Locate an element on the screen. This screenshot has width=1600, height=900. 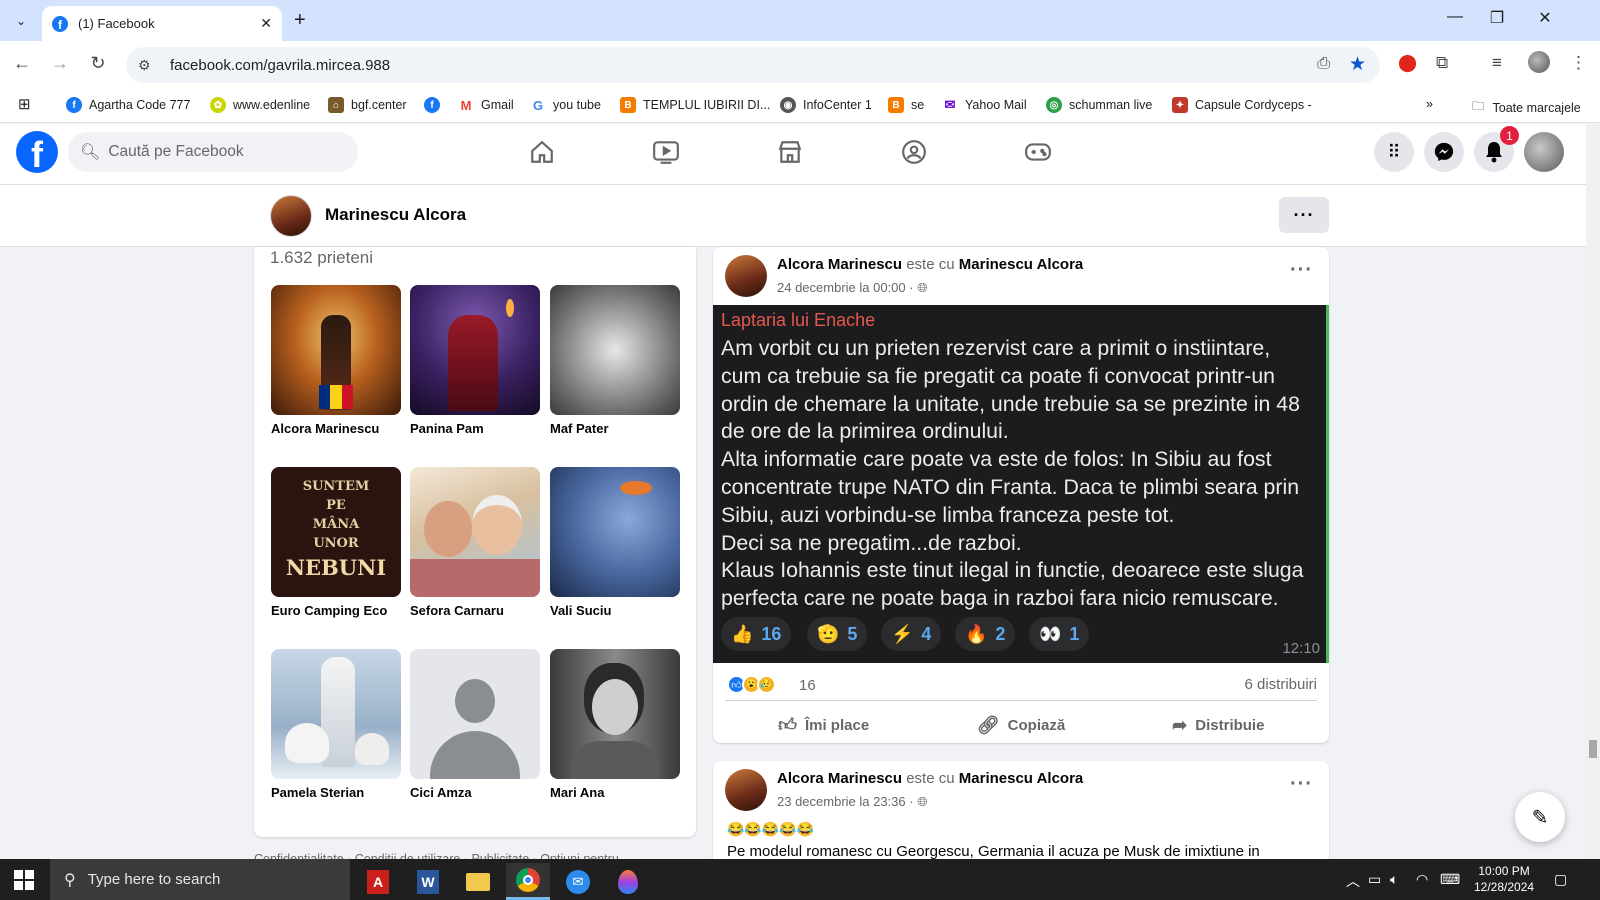
bookmark-item-facebook: f is located at coordinates (435, 105).